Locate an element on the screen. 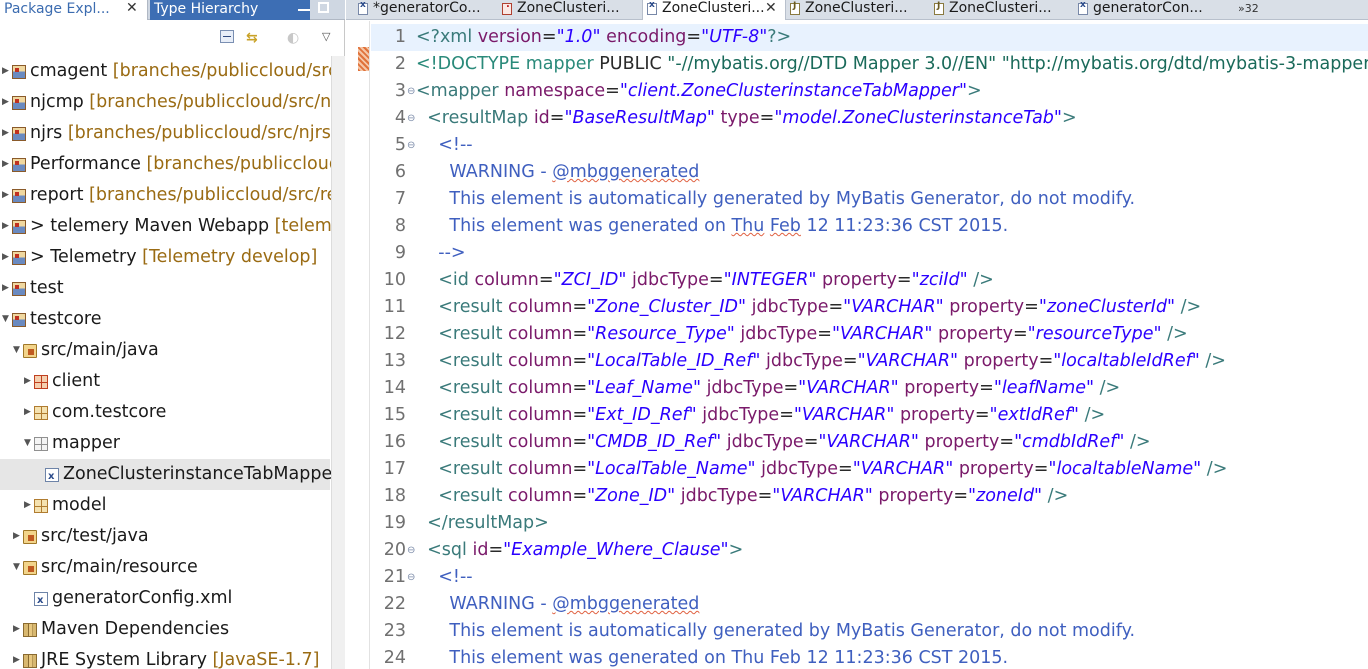  project-icon is located at coordinates (19, 72).